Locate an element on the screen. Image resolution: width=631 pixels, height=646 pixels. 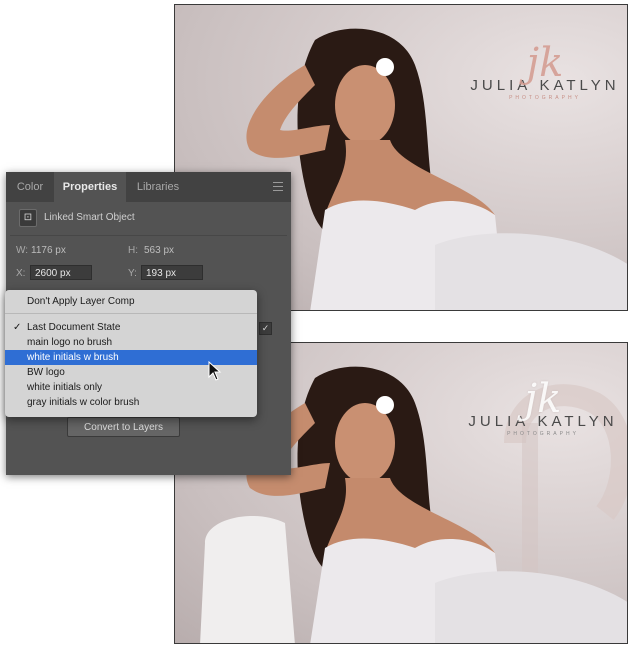
x-position-field: 2600 px is located at coordinates (61, 272).